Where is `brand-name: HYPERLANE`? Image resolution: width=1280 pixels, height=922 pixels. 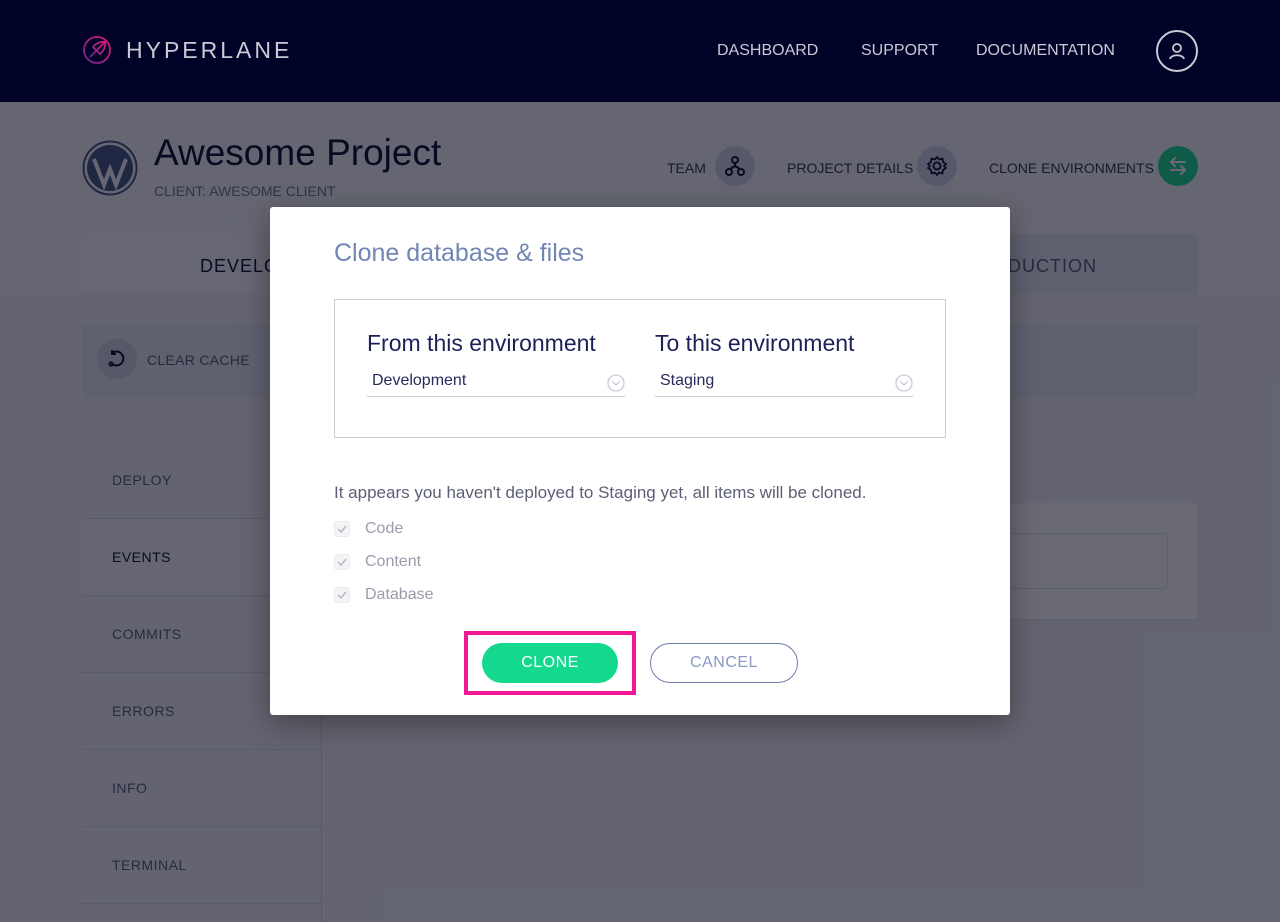 brand-name: HYPERLANE is located at coordinates (209, 49).